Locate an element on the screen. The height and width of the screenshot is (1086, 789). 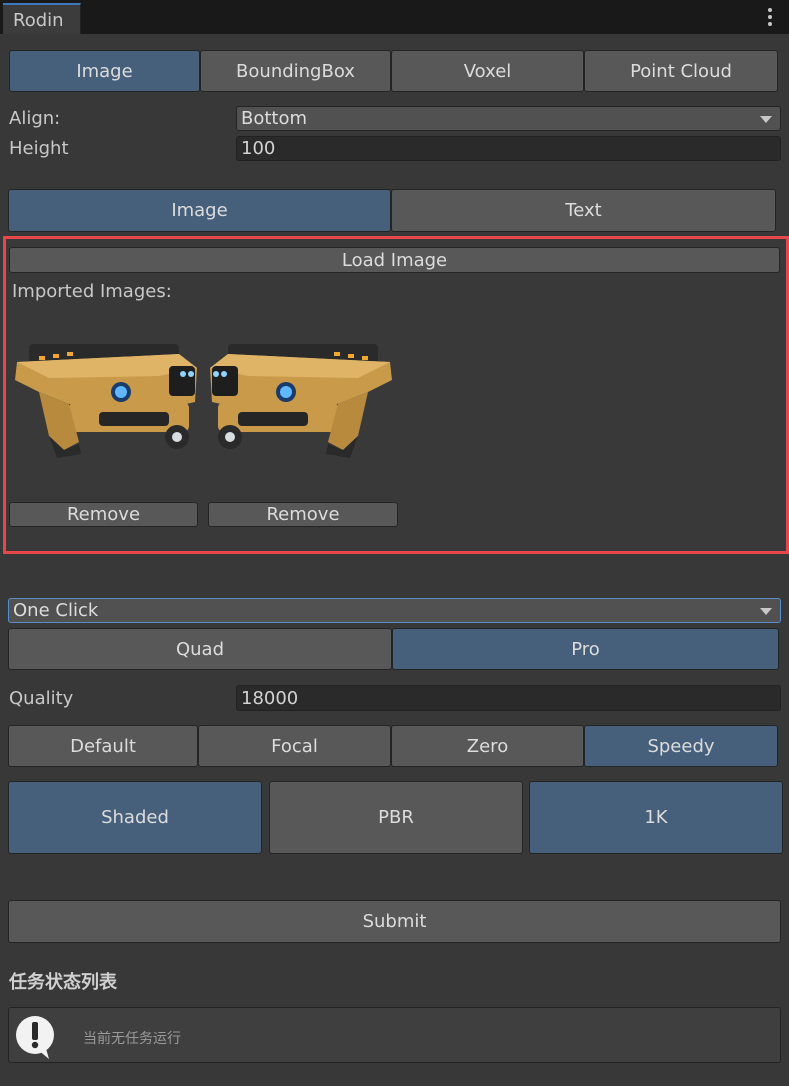
imported-images-label: Imported Images: is located at coordinates (92, 291).